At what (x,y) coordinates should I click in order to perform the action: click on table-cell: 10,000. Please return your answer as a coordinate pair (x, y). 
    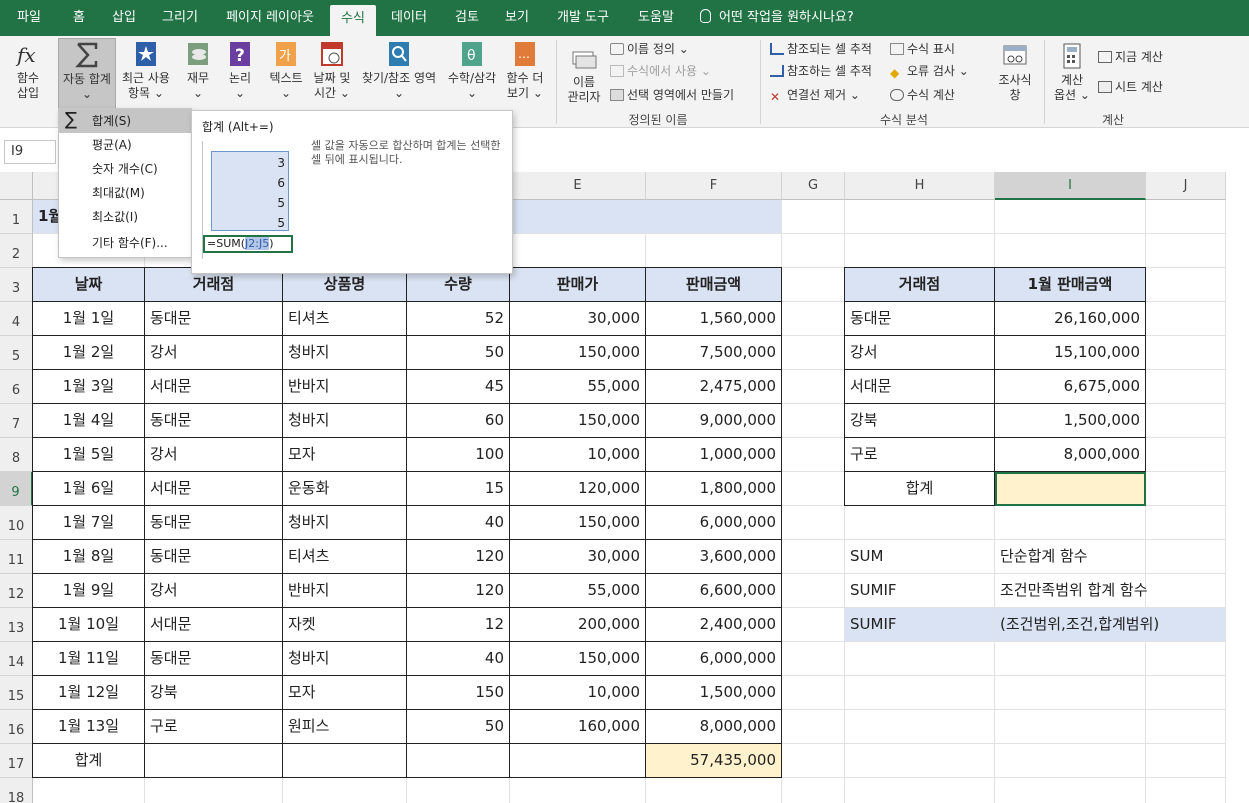
    Looking at the image, I should click on (577, 454).